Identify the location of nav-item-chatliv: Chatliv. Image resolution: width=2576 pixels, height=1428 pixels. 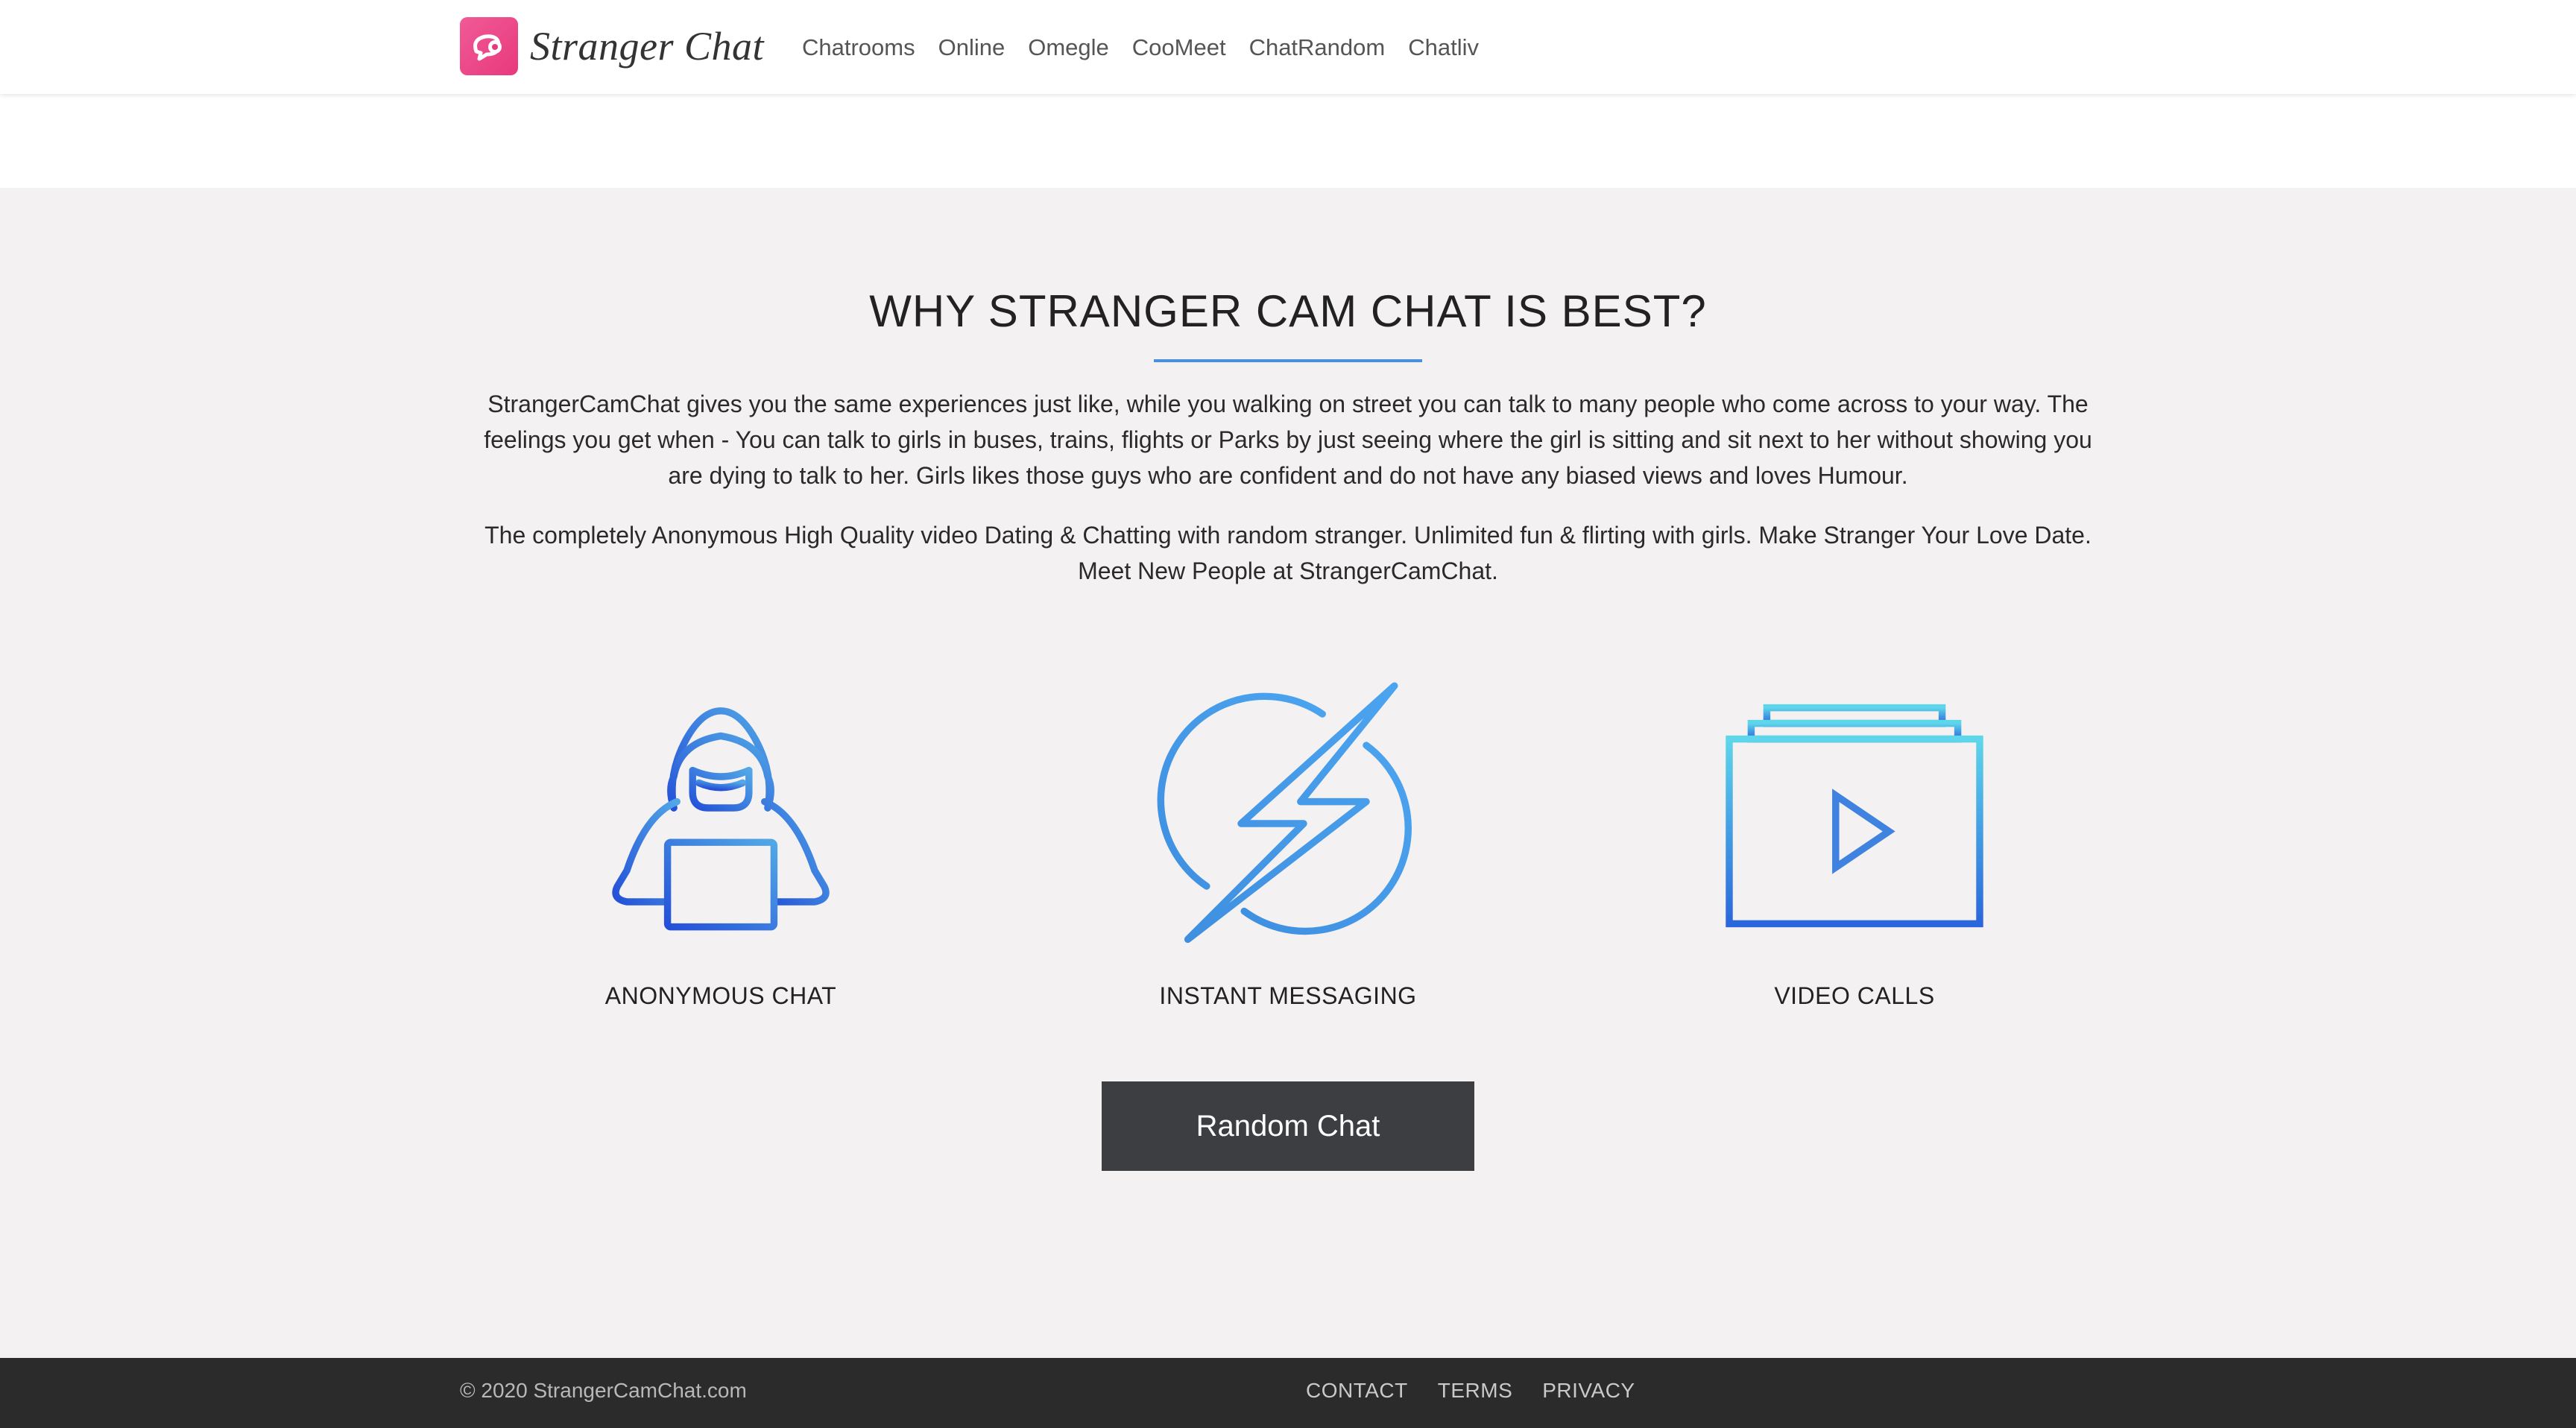
(1444, 48).